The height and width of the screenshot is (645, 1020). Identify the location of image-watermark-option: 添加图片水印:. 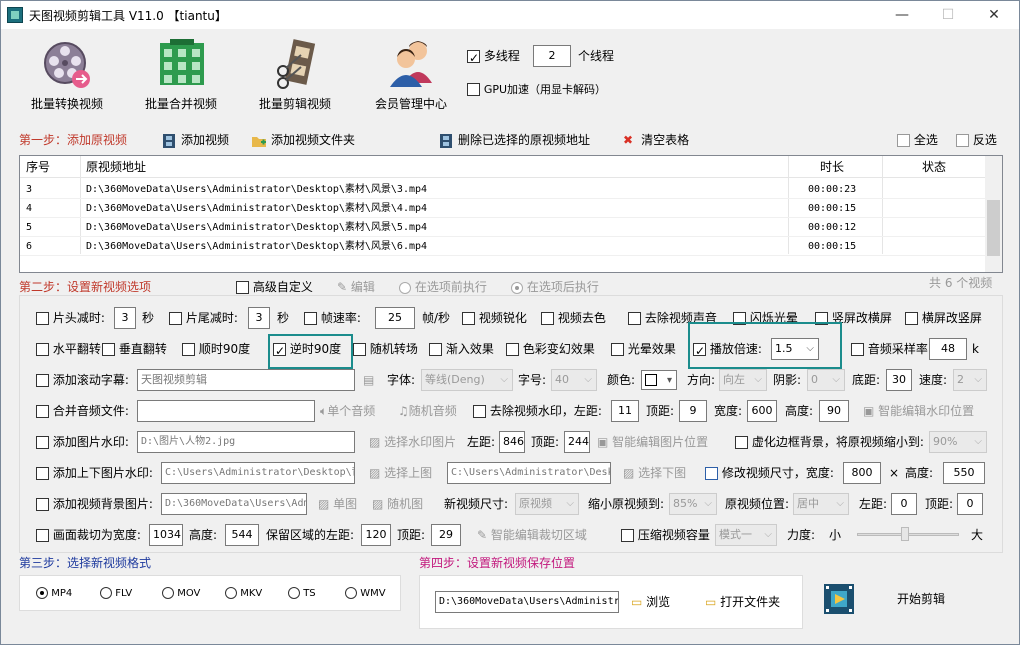
(82, 442).